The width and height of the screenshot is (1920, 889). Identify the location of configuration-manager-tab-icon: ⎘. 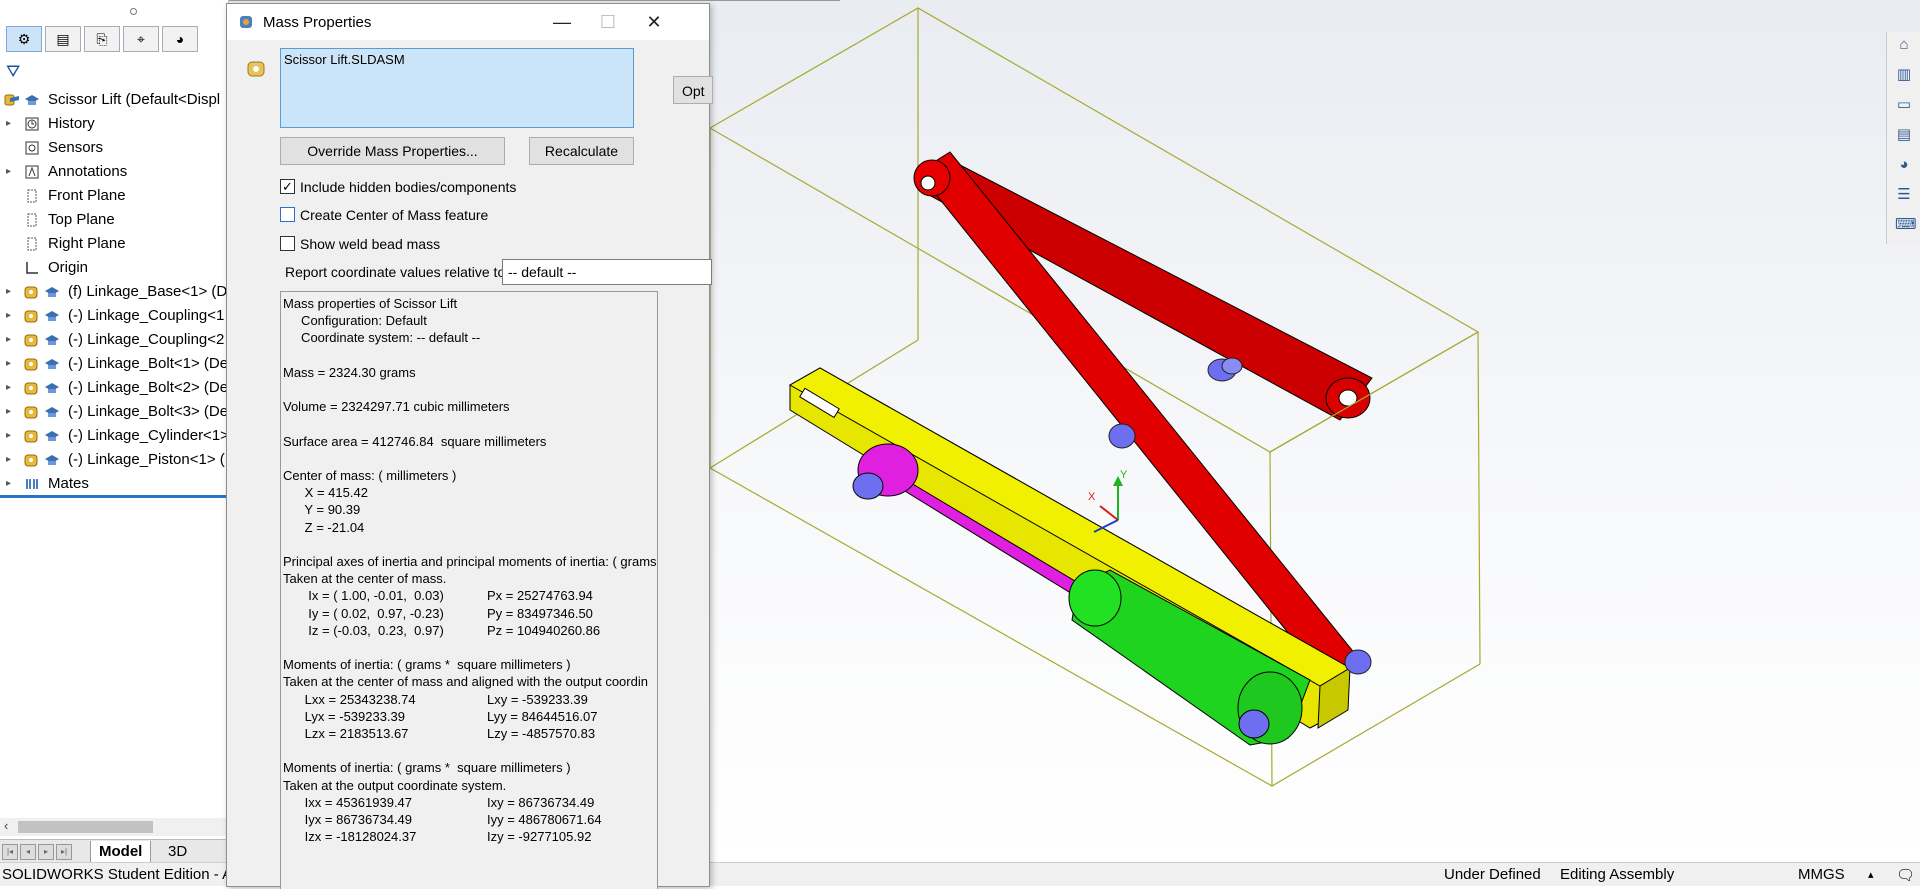
(102, 39).